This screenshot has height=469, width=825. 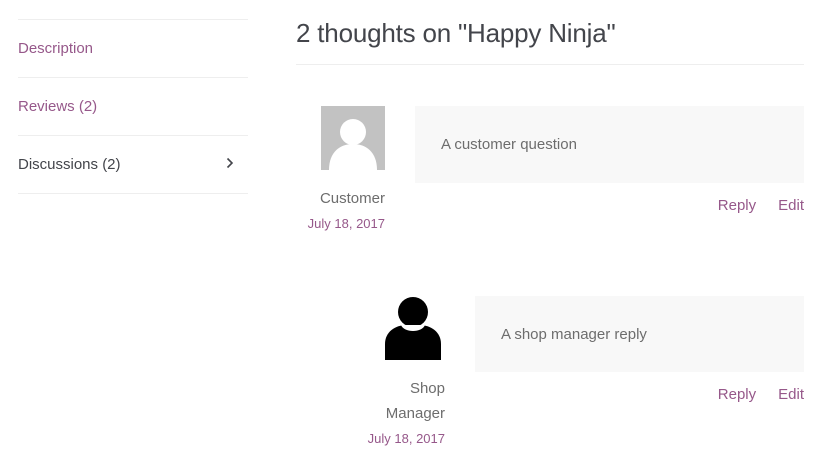 I want to click on default-user-icon, so click(x=353, y=144).